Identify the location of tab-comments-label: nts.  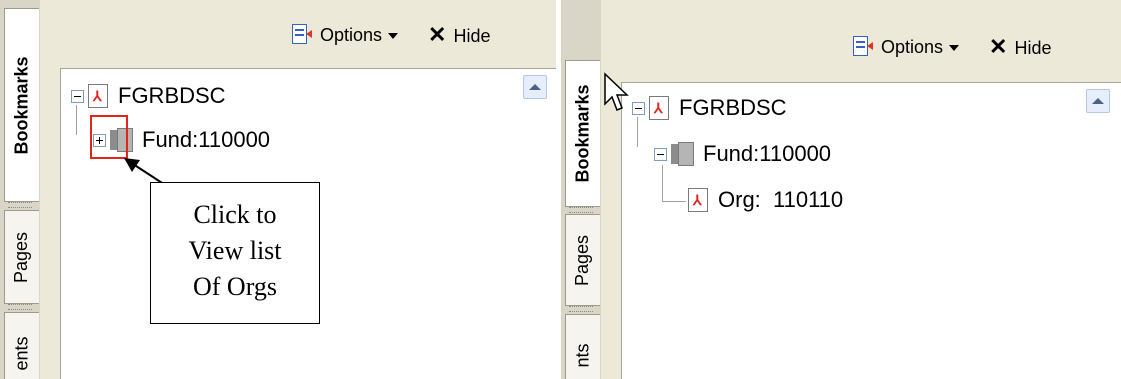
(582, 355).